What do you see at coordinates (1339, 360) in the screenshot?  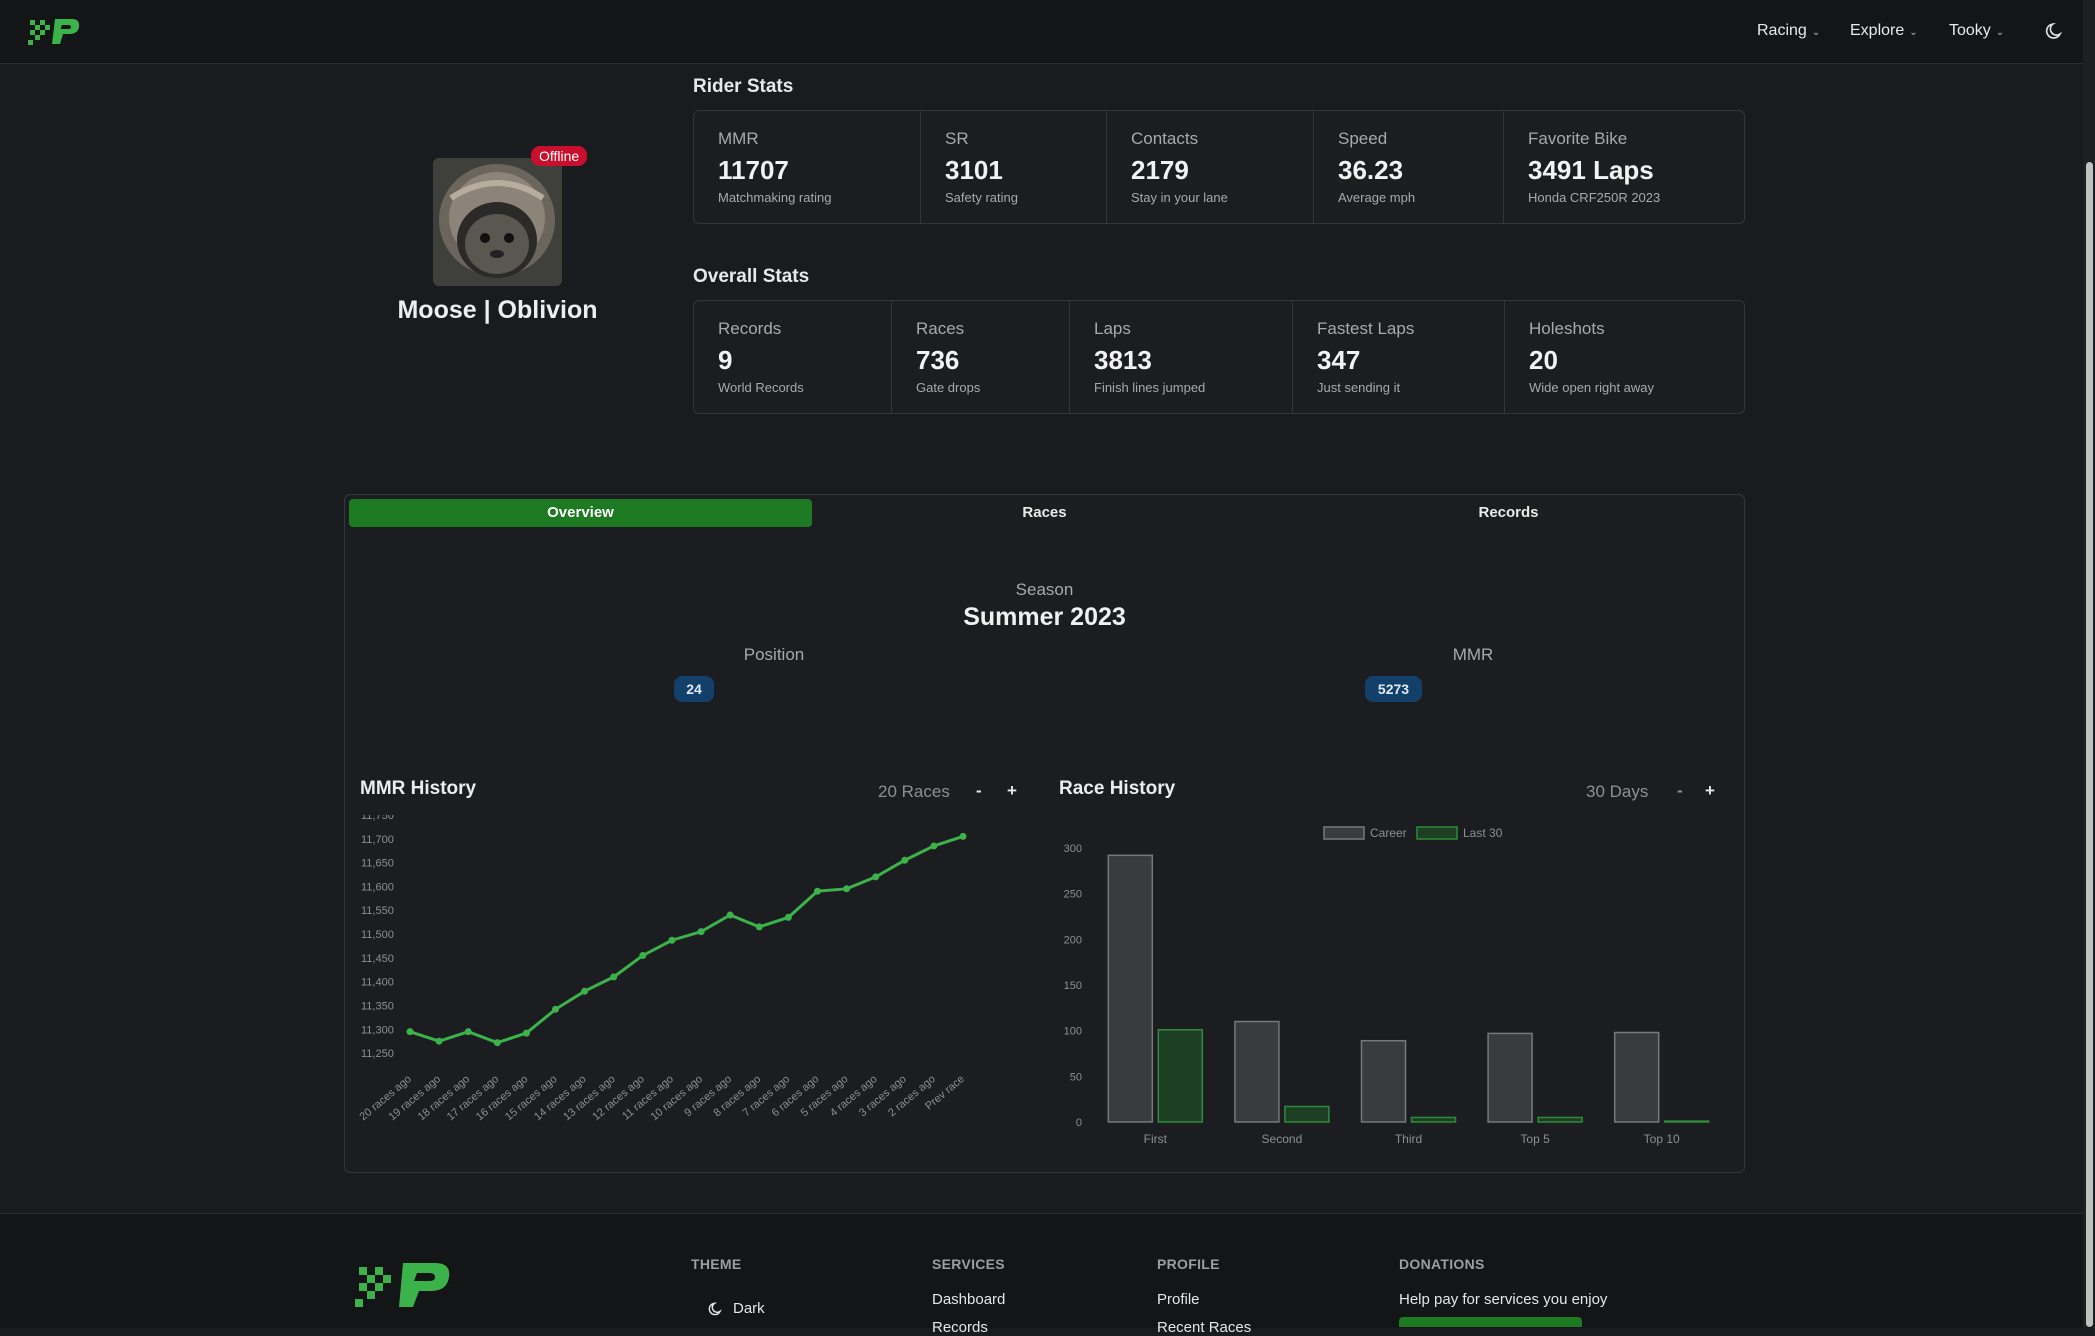 I see `stat-value: 347` at bounding box center [1339, 360].